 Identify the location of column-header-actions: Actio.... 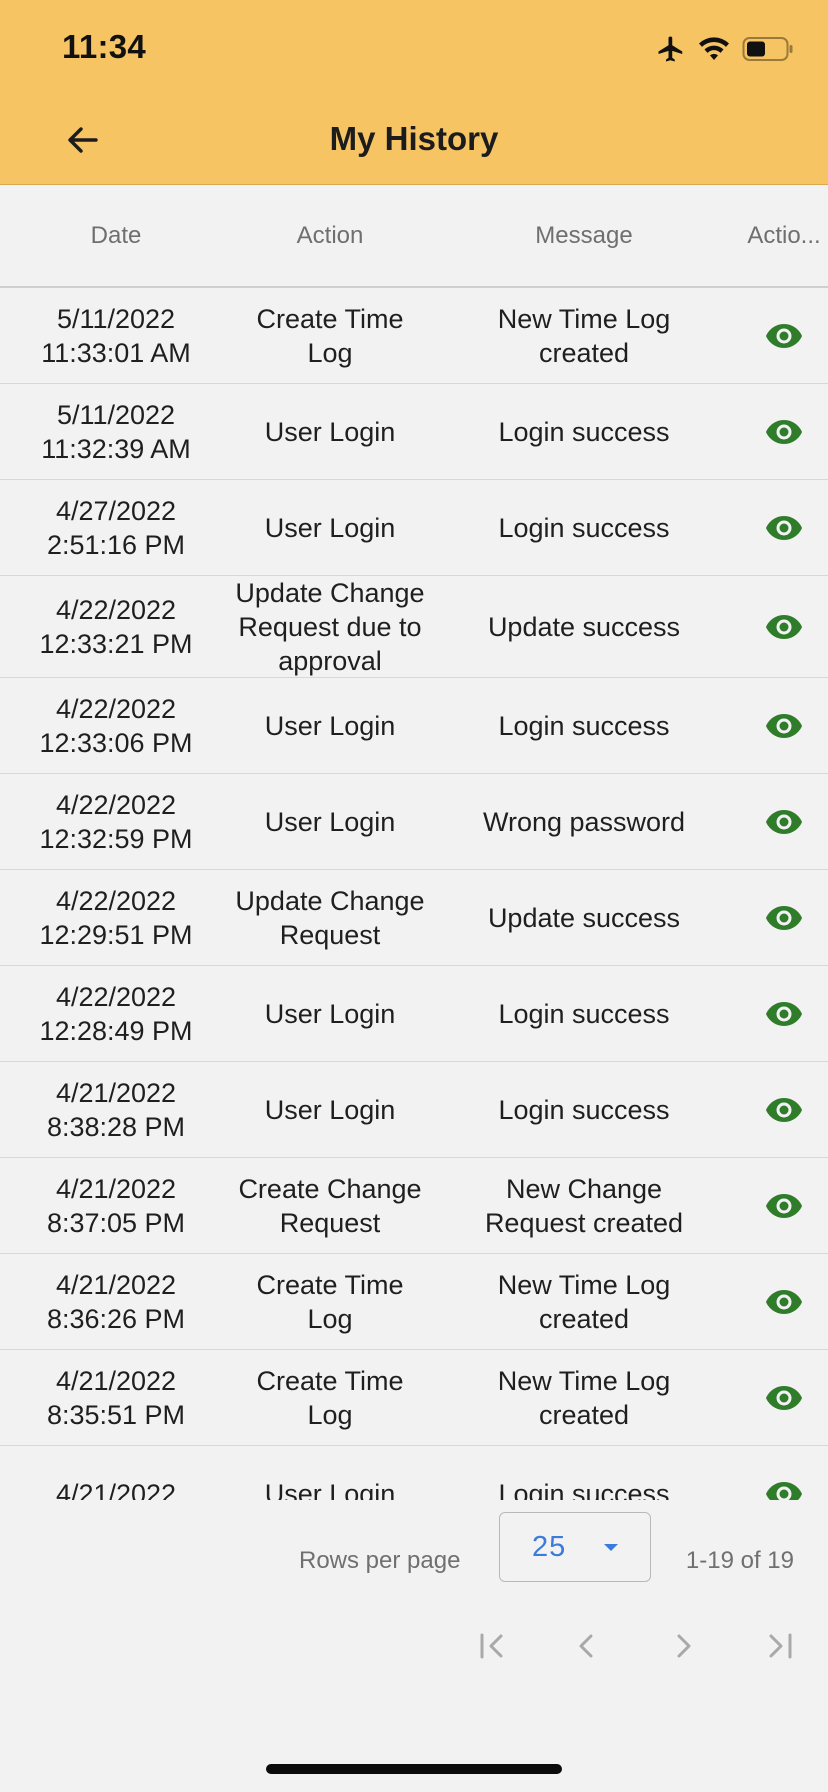
(784, 236).